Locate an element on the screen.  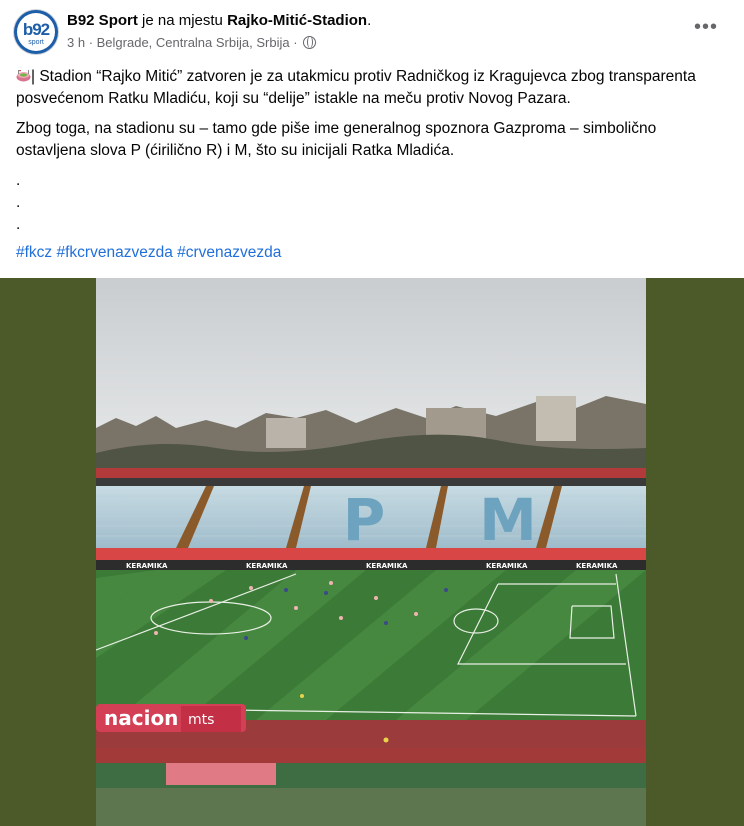
avatar-badge: b92 sport is located at coordinates (36, 32).